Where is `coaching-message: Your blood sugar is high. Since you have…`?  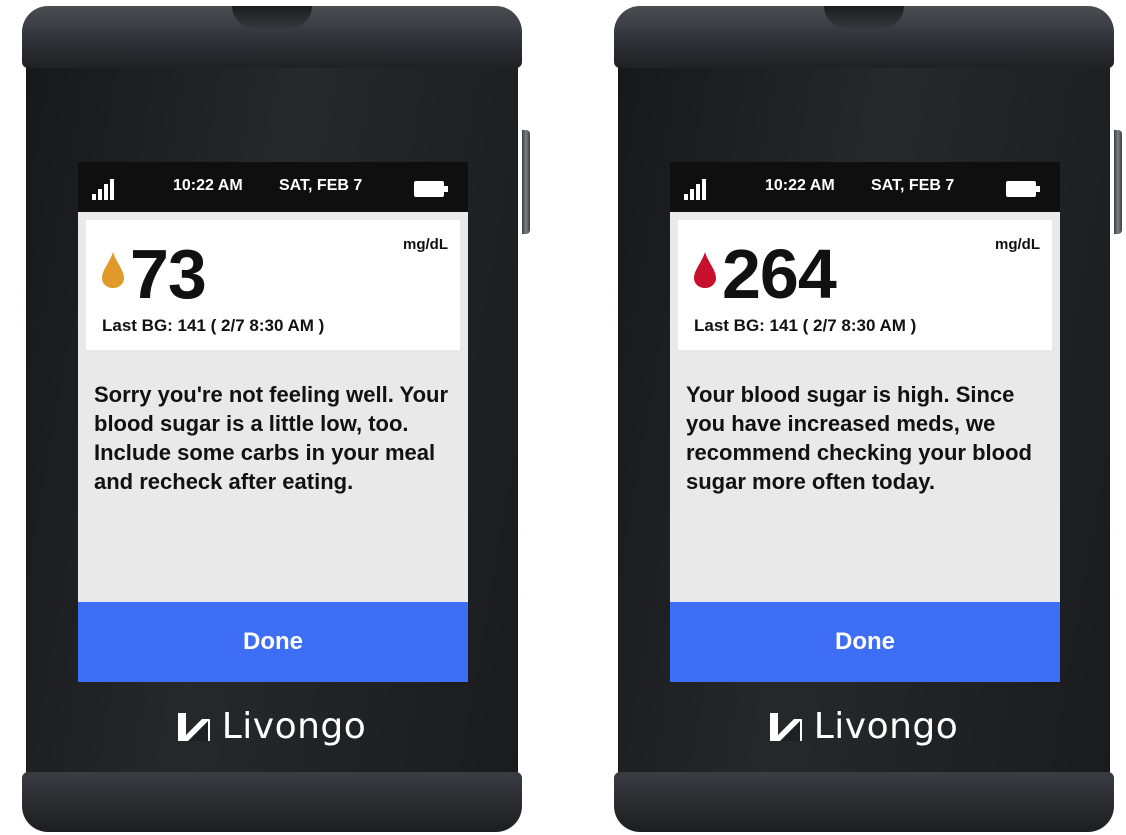 coaching-message: Your blood sugar is high. Since you have… is located at coordinates (859, 438).